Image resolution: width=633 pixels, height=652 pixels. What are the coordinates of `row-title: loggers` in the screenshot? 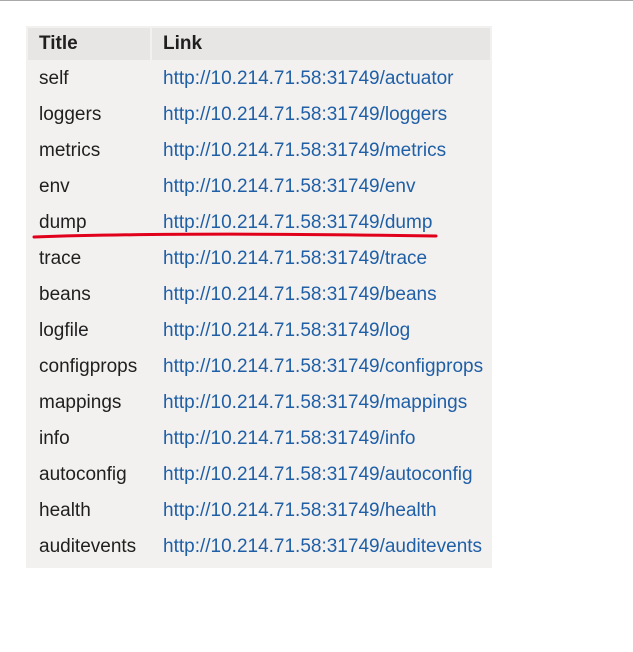 It's located at (70, 114).